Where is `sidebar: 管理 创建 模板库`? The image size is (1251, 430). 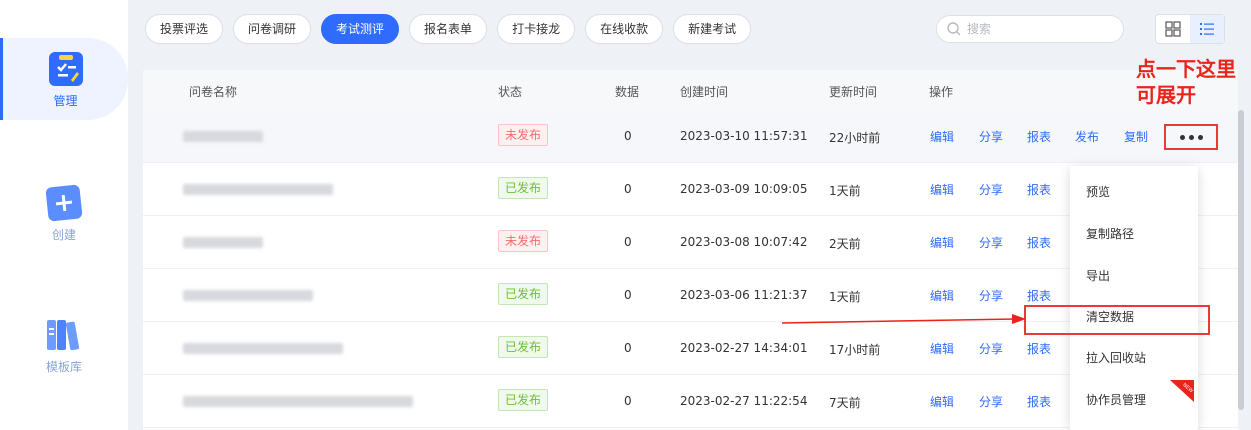 sidebar: 管理 创建 模板库 is located at coordinates (64, 215).